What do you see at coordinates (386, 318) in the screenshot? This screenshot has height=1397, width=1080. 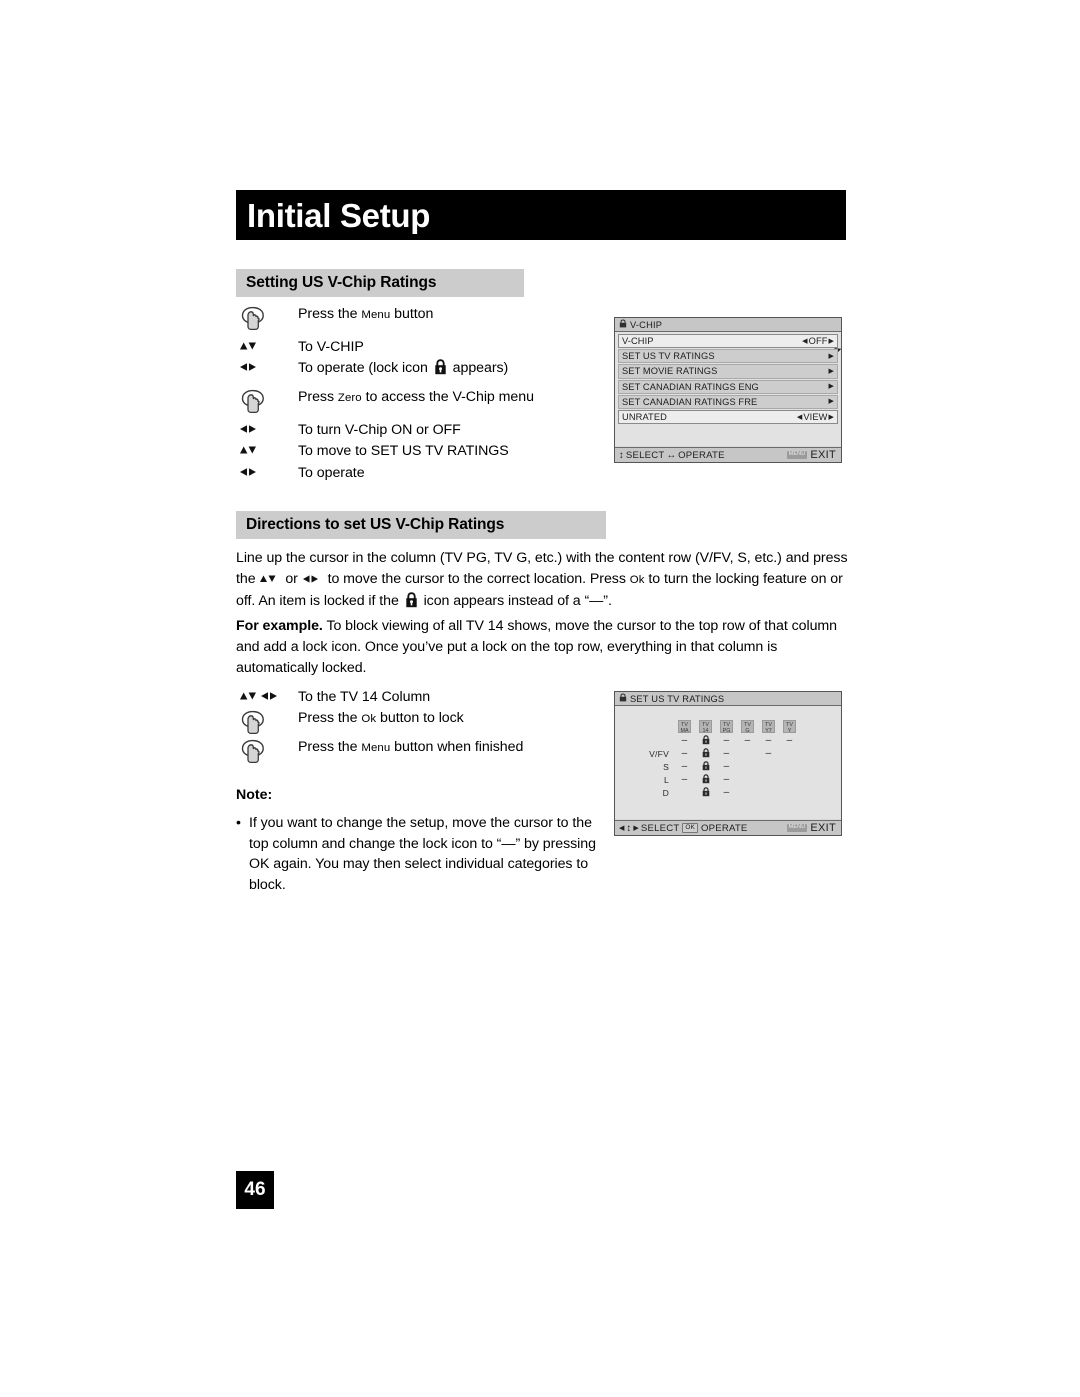 I see `step-press-menu: Press the Menu button` at bounding box center [386, 318].